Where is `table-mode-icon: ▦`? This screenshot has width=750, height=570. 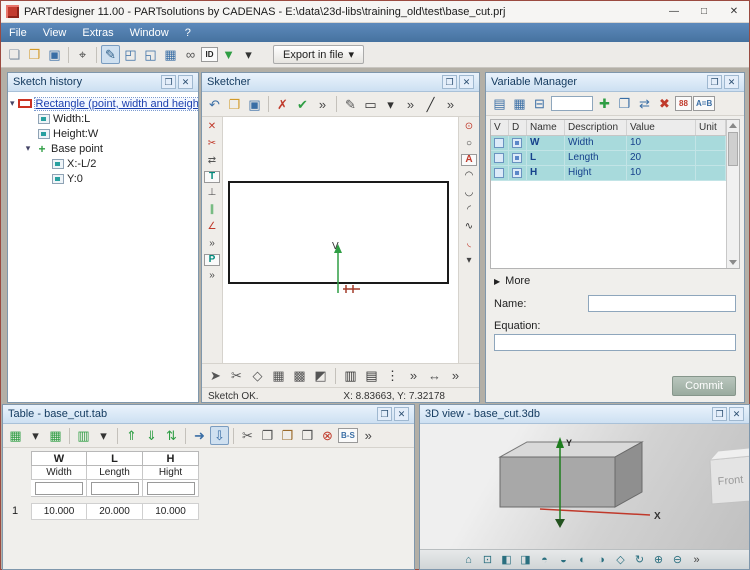
table-mode-icon: ▦ is located at coordinates (170, 54).